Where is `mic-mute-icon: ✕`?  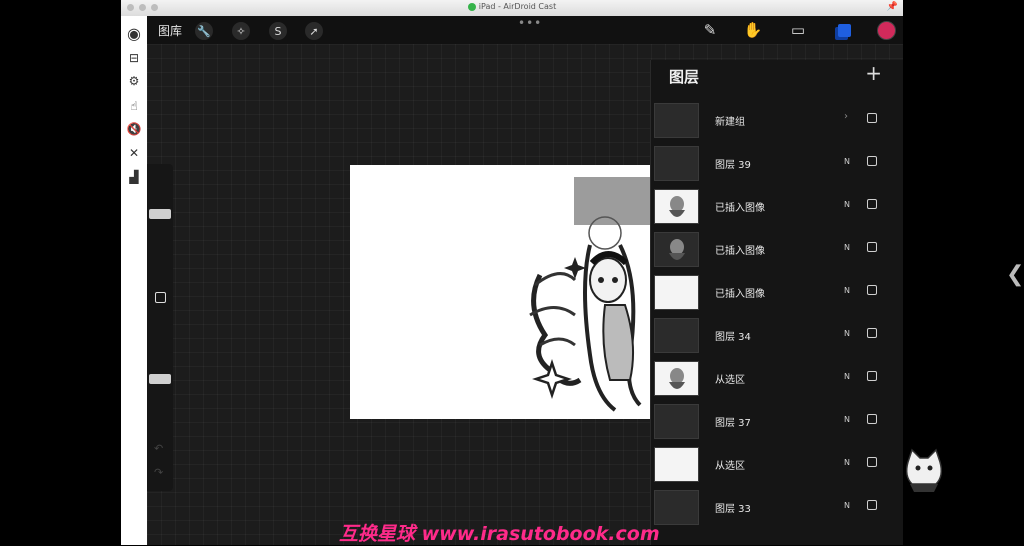
mic-mute-icon: ✕ is located at coordinates (134, 153).